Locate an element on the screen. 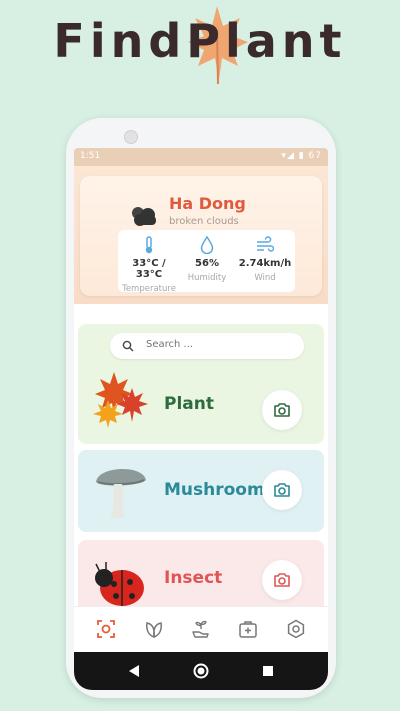 This screenshot has height=711, width=400. temperature-label: Temperature is located at coordinates (149, 289).